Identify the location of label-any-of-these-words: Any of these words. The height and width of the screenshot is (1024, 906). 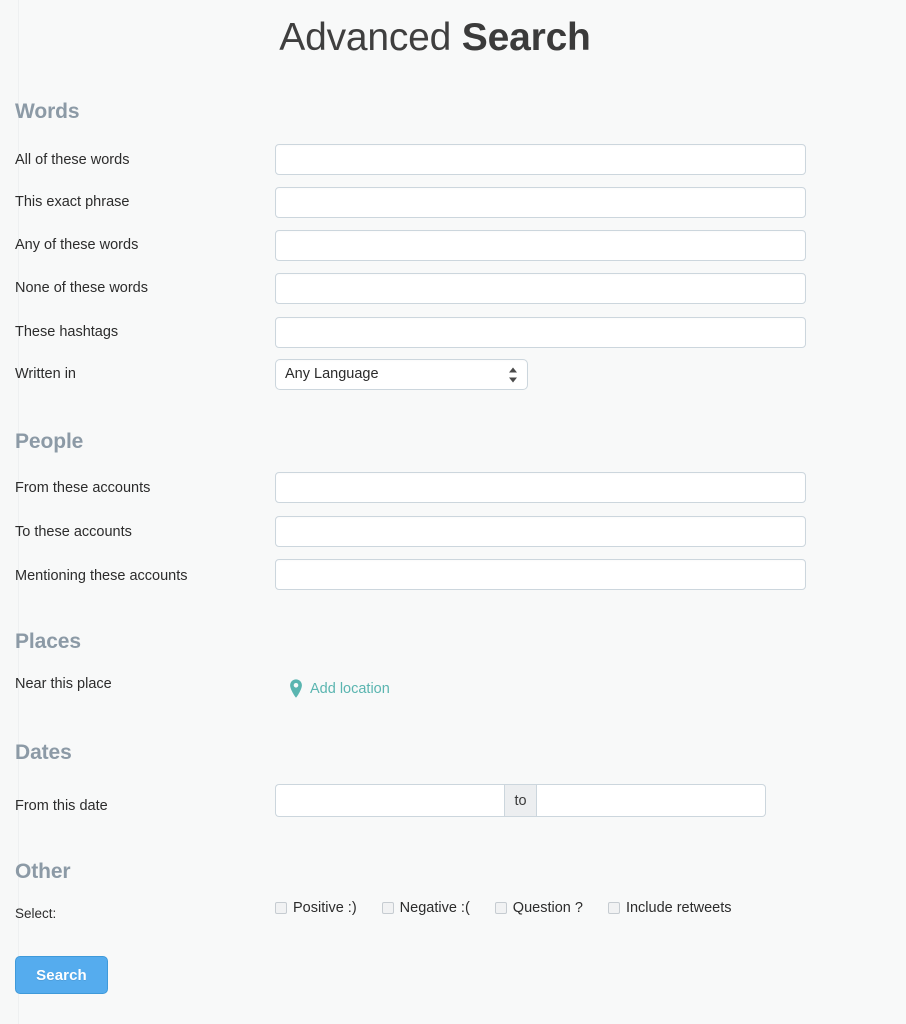
(77, 245).